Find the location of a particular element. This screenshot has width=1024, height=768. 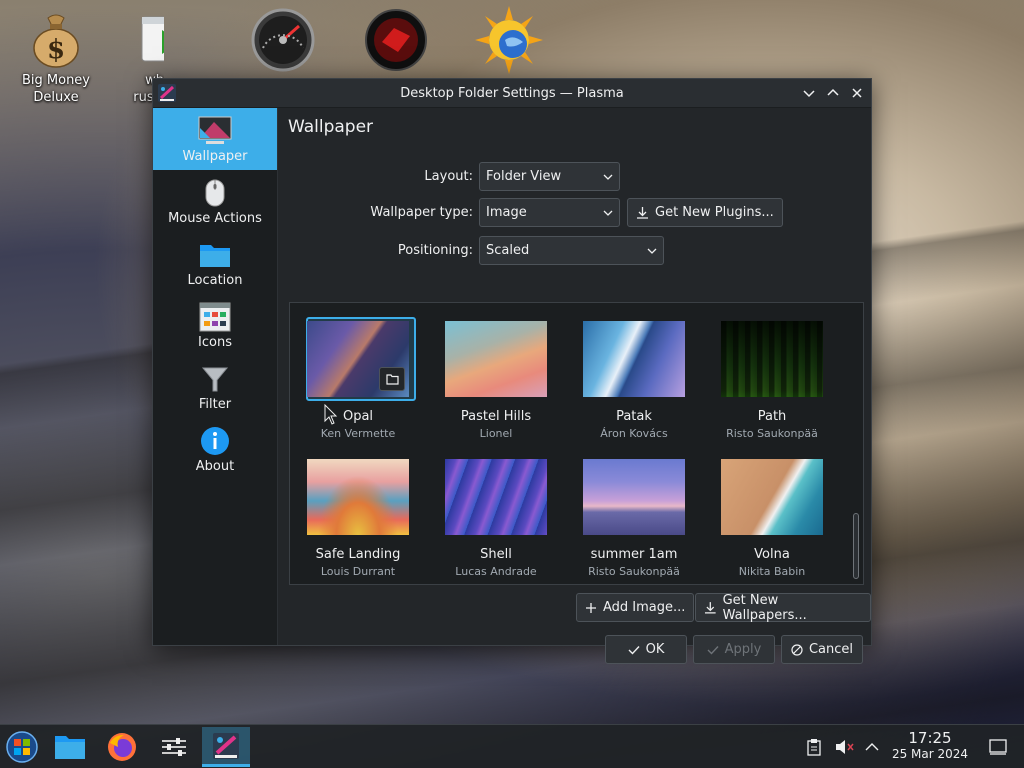

wallpaper-name: Patak is located at coordinates (634, 416).